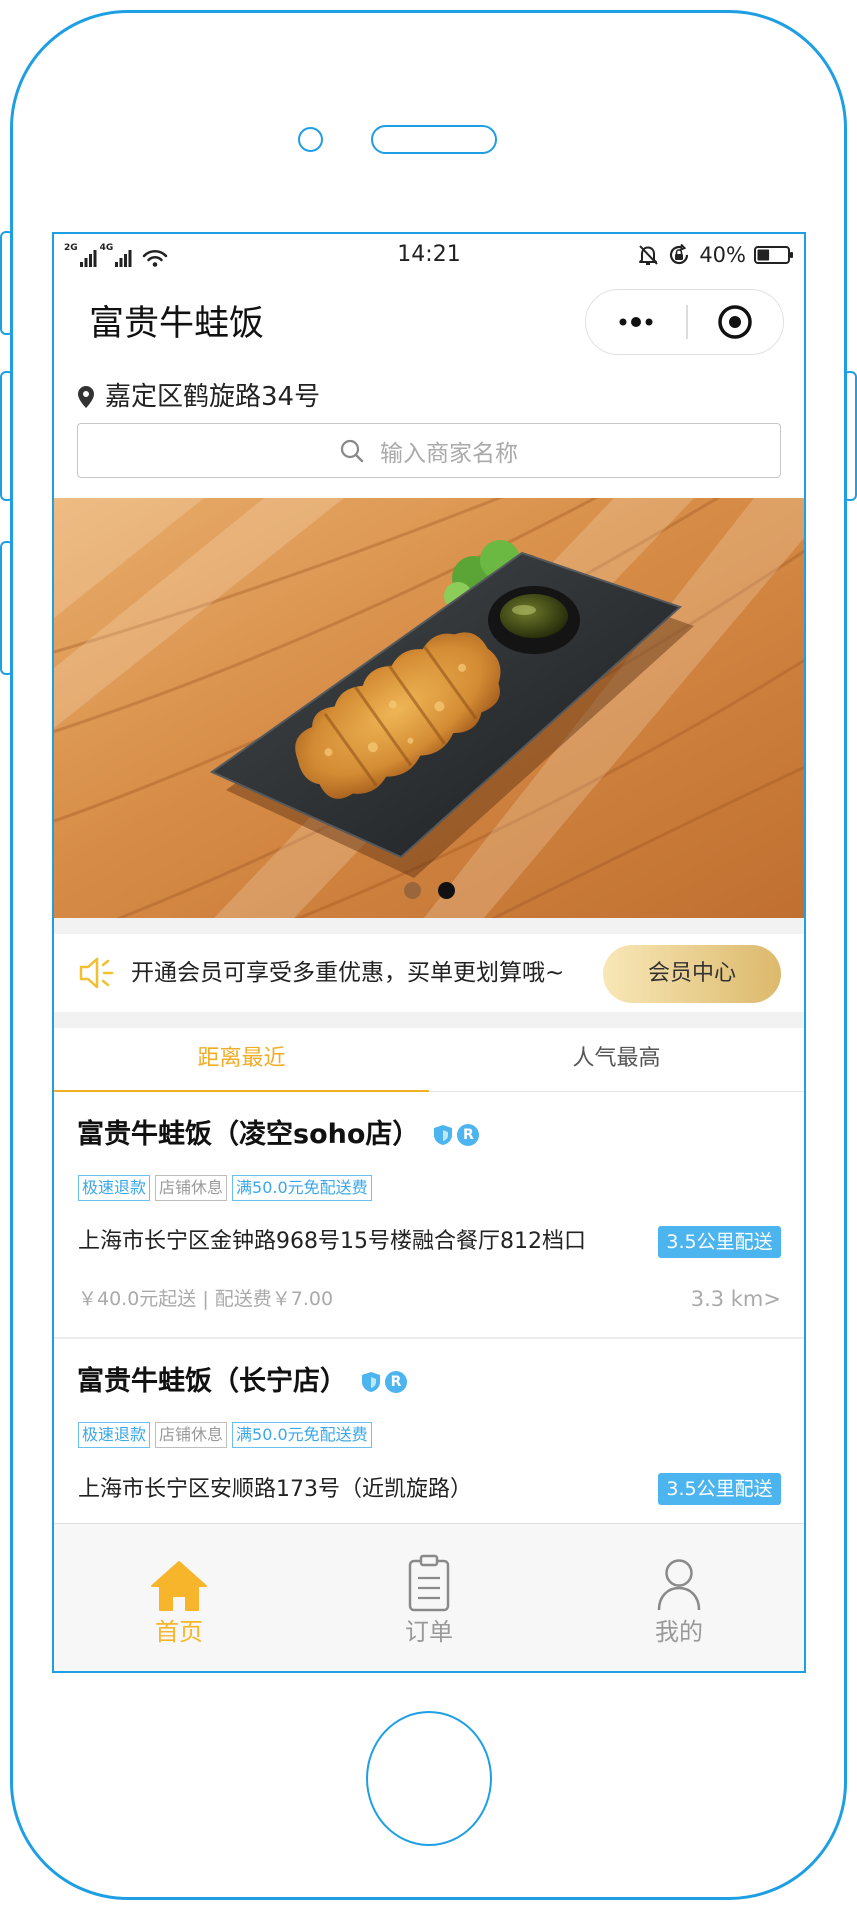  What do you see at coordinates (212, 1381) in the screenshot?
I see `store-name: 富贵牛蛙饭（长宁店）` at bounding box center [212, 1381].